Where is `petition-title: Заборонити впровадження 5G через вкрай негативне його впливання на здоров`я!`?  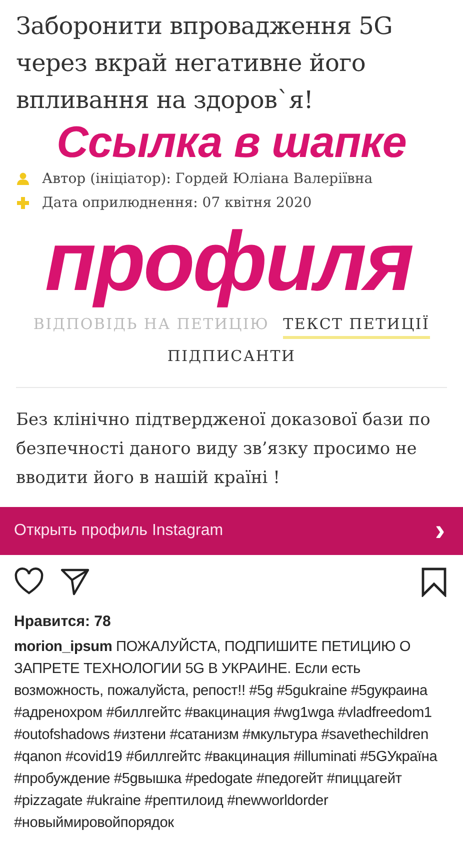 petition-title: Заборонити впровадження 5G через вкрай негативне його впливання на здоров`я! is located at coordinates (205, 63).